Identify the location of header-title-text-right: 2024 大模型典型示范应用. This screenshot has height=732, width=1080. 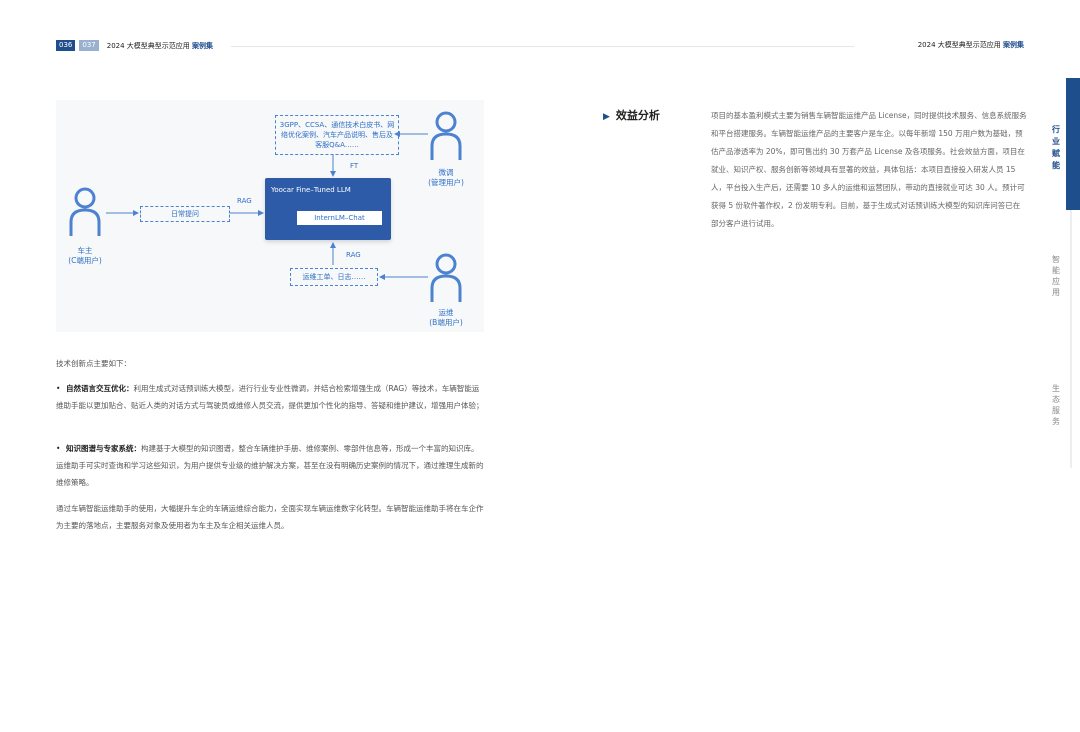
(959, 45).